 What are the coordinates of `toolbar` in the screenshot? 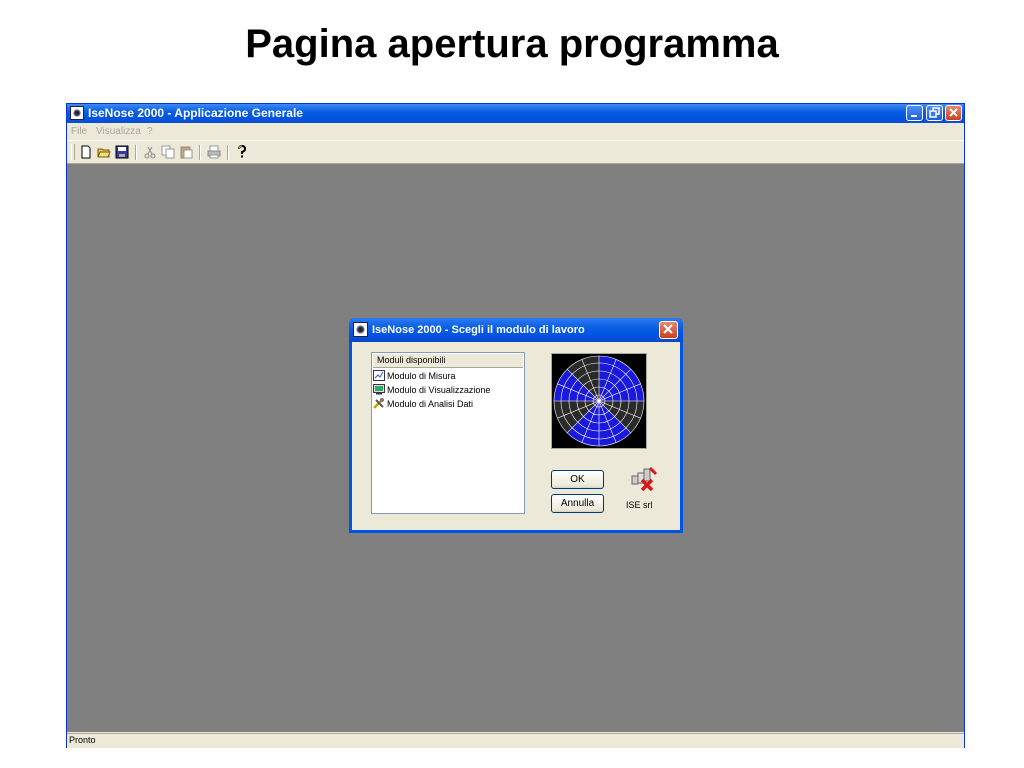 It's located at (515, 152).